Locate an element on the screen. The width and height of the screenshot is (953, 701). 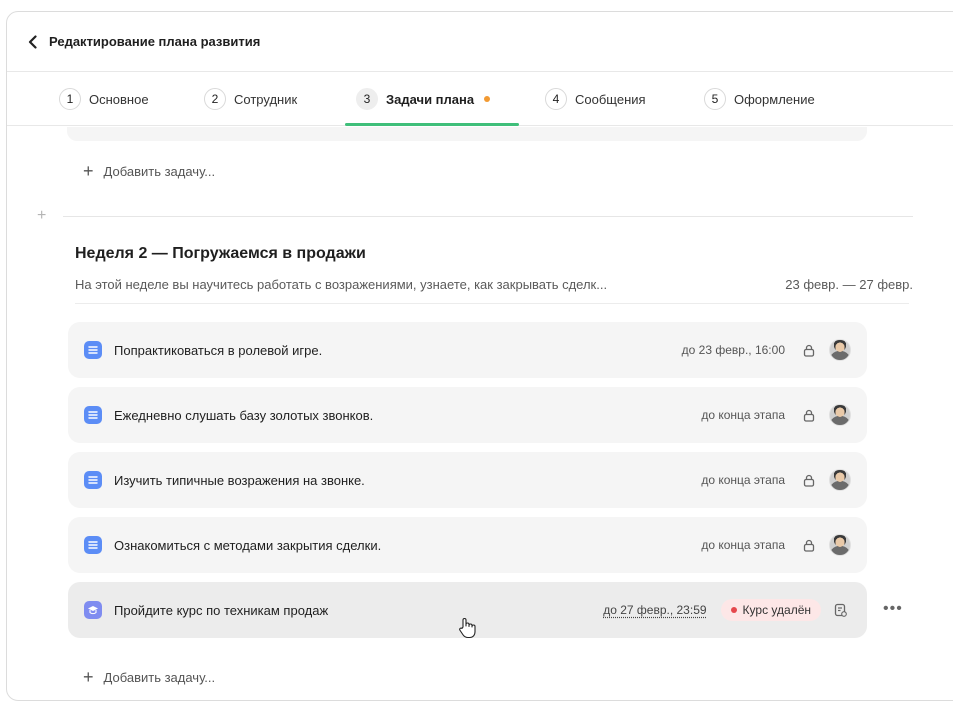
task-name: Пройдите курс по техникам продаж is located at coordinates (358, 610).